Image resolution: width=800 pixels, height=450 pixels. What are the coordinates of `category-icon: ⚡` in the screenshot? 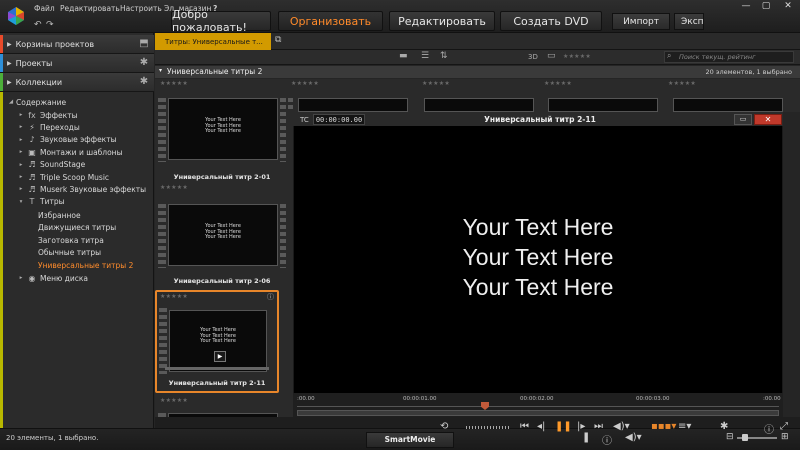 It's located at (32, 127).